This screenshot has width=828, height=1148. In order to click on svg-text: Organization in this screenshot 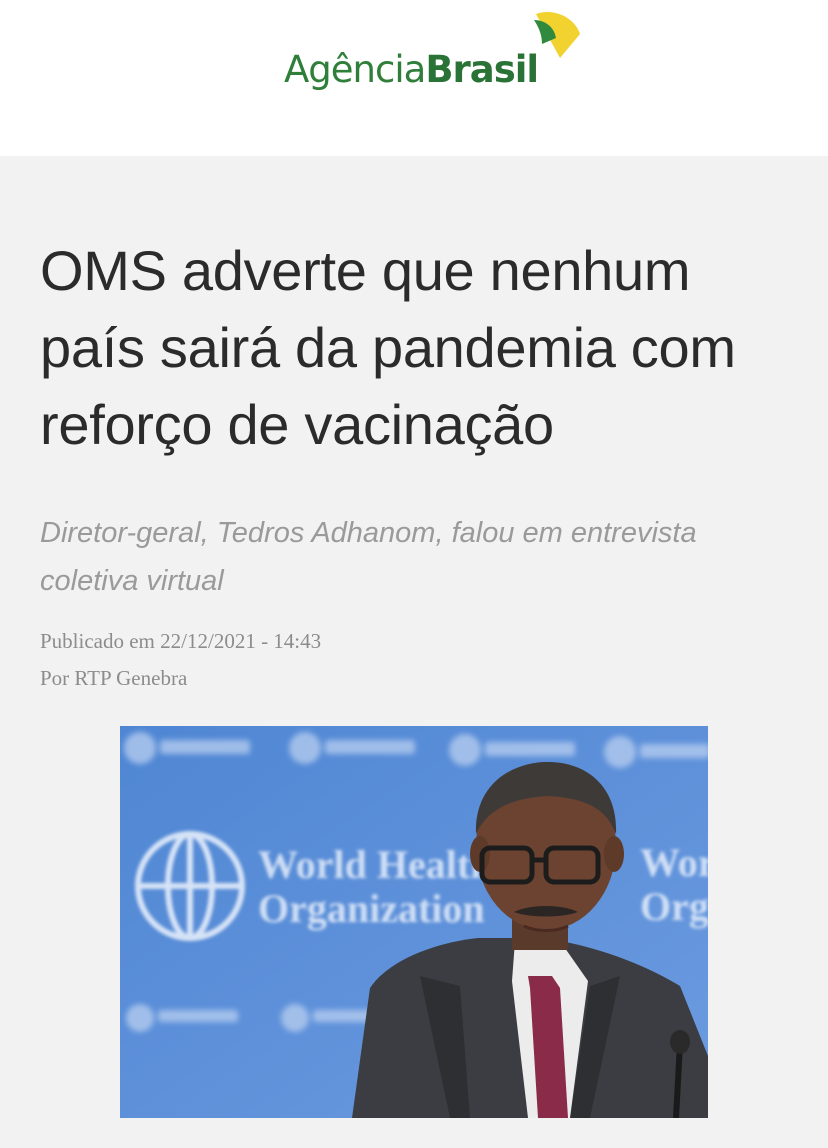, I will do `click(371, 908)`.